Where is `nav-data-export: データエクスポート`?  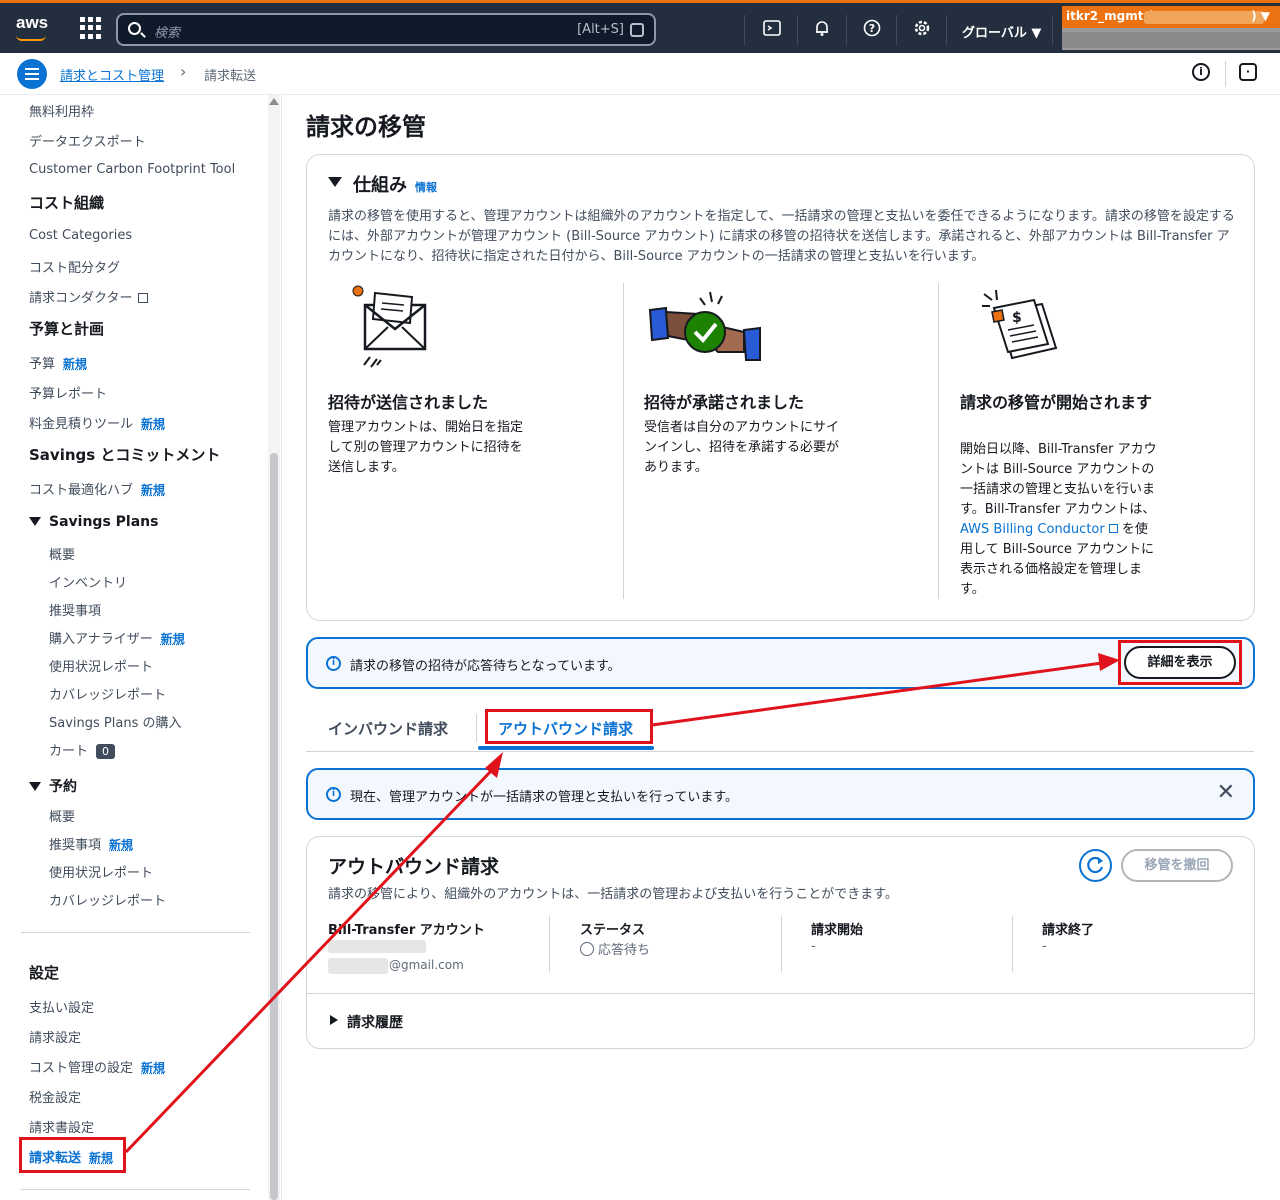 nav-data-export: データエクスポート is located at coordinates (87, 140).